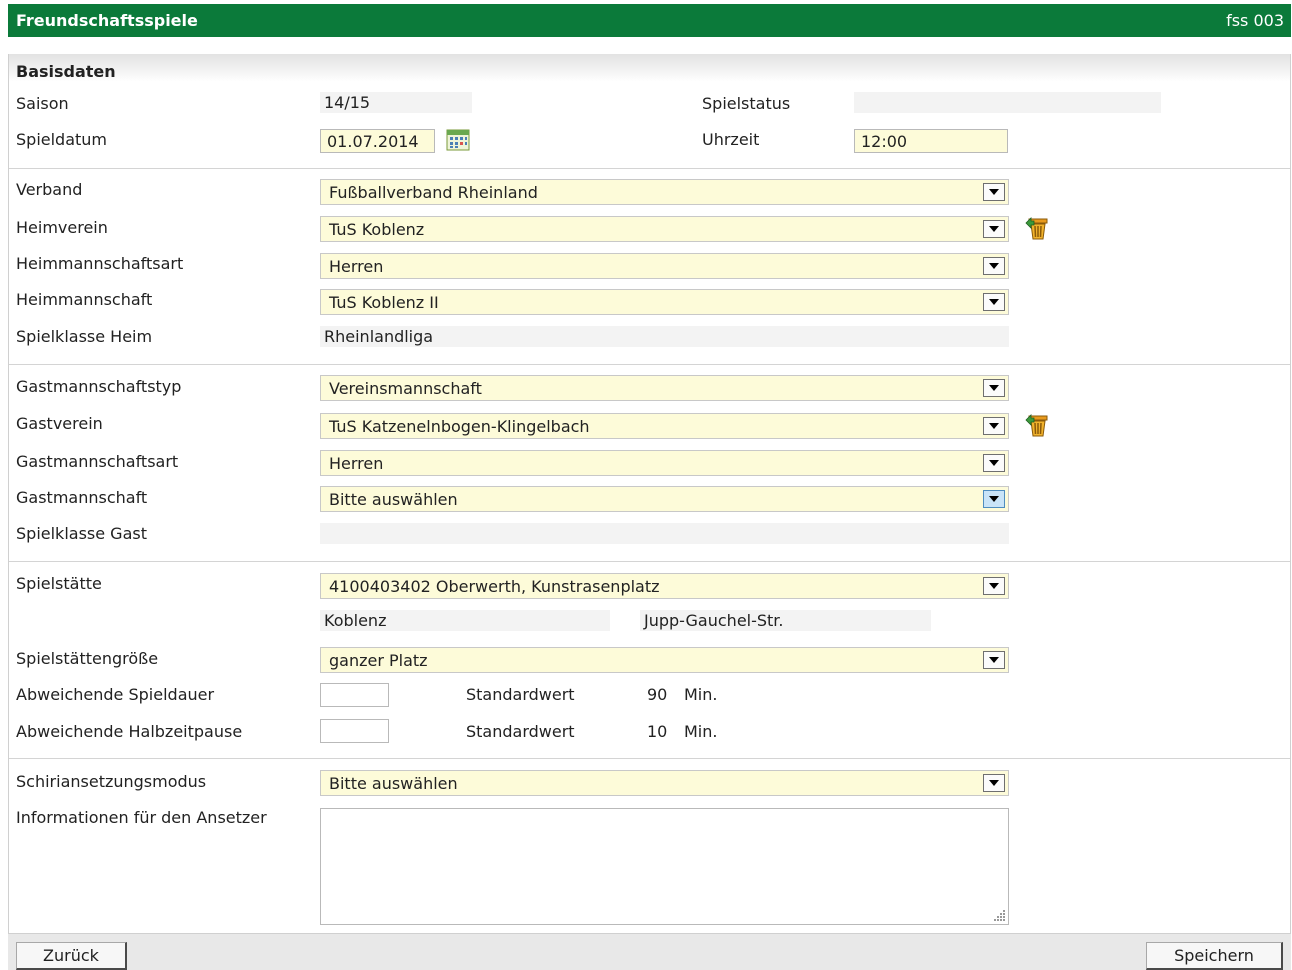 The image size is (1292, 970). I want to click on spieldauer-unit: Min., so click(701, 694).